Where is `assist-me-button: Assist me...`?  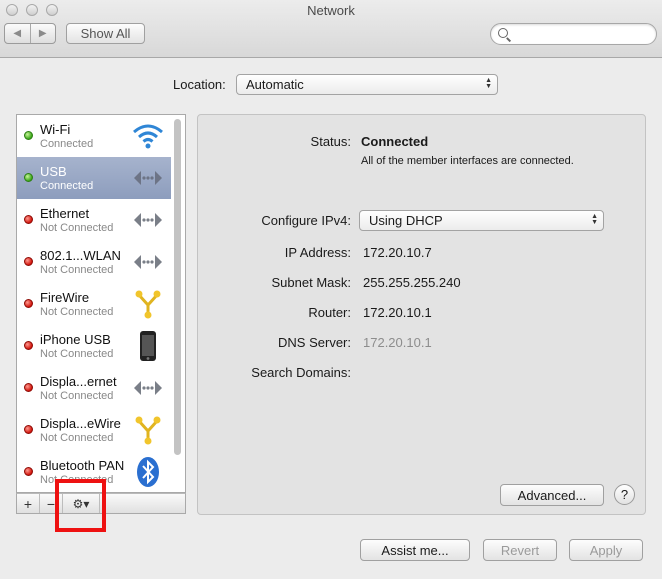 assist-me-button: Assist me... is located at coordinates (415, 550).